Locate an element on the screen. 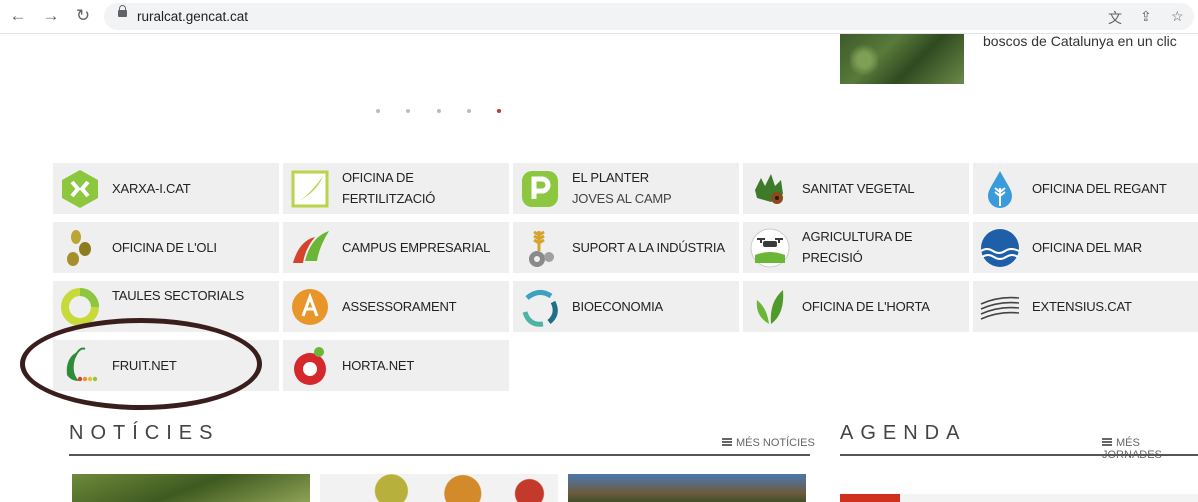  tile-agricultura-precisio: AGRICULTURA DE PRECISIÓ is located at coordinates (856, 247).